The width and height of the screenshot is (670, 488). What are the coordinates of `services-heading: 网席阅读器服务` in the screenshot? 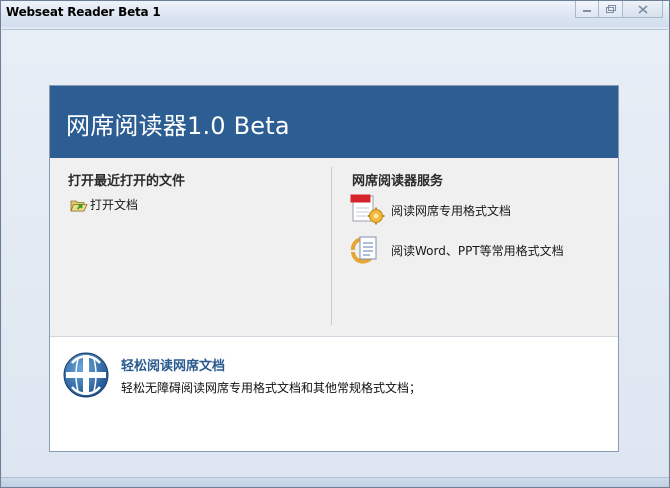 It's located at (398, 181).